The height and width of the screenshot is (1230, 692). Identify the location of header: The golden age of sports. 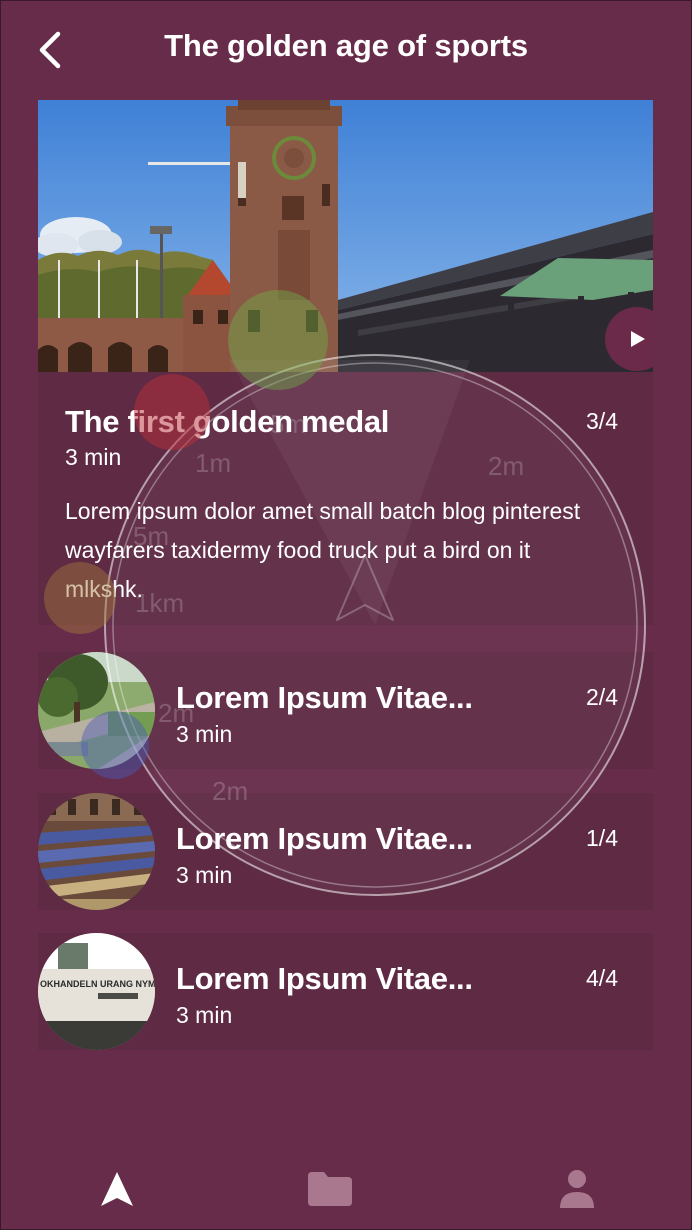
(346, 50).